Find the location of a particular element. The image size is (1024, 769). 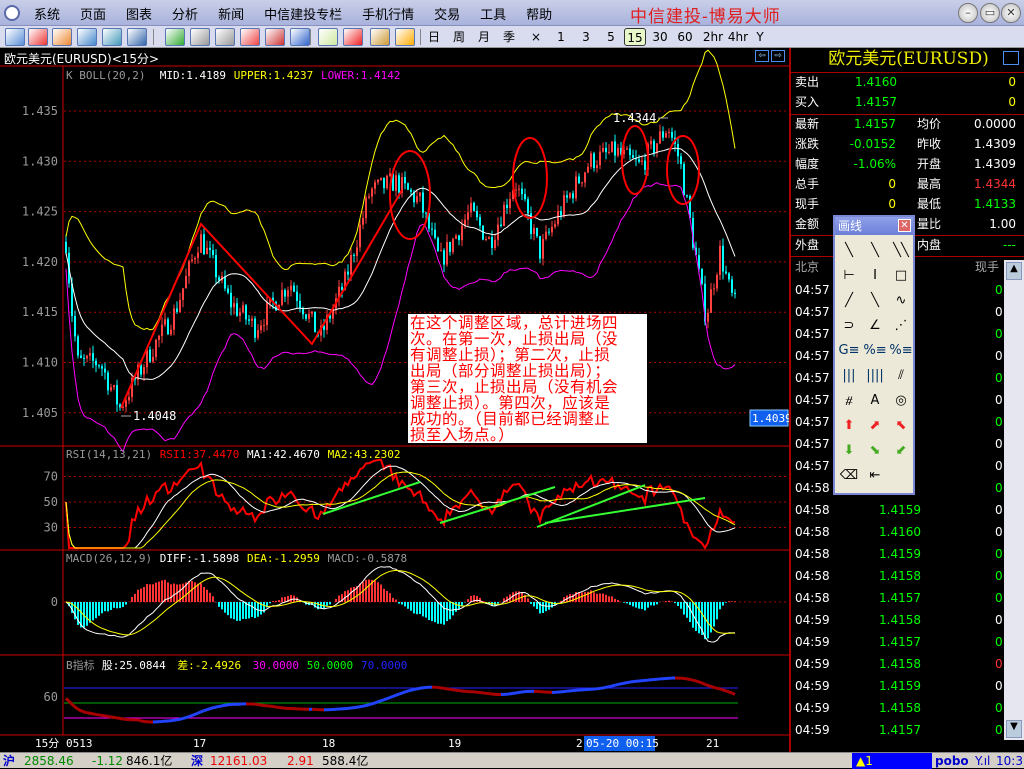

indicator-legend: MID:1.4189 is located at coordinates (193, 75).